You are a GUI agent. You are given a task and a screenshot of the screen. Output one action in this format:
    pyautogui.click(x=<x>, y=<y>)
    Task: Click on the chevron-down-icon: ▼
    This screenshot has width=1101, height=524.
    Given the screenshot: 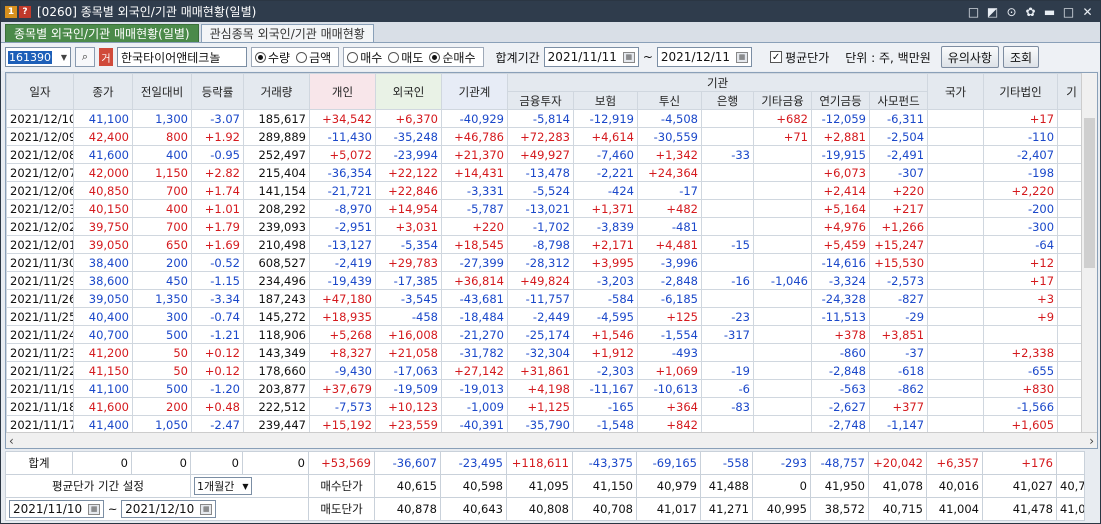 What is the action you would take?
    pyautogui.click(x=64, y=57)
    